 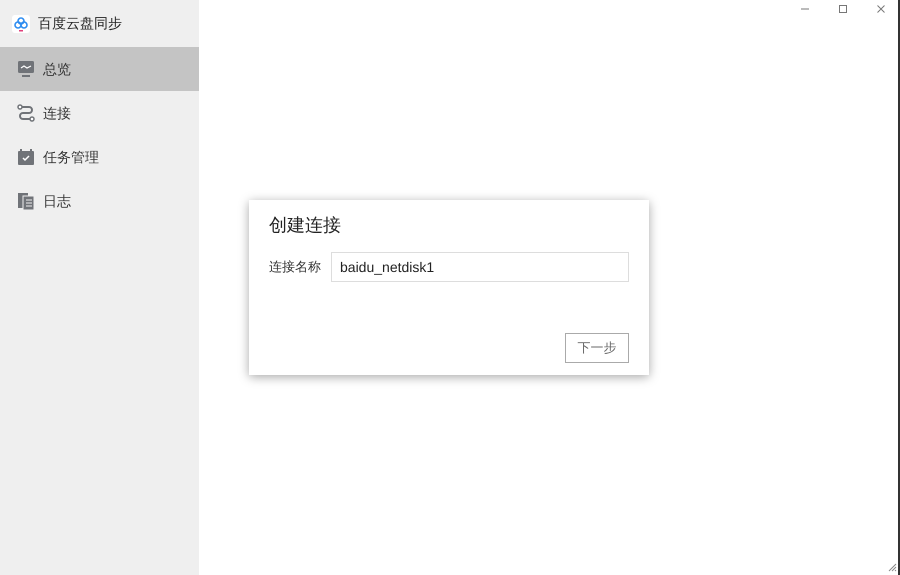 I want to click on route-icon, so click(x=26, y=113).